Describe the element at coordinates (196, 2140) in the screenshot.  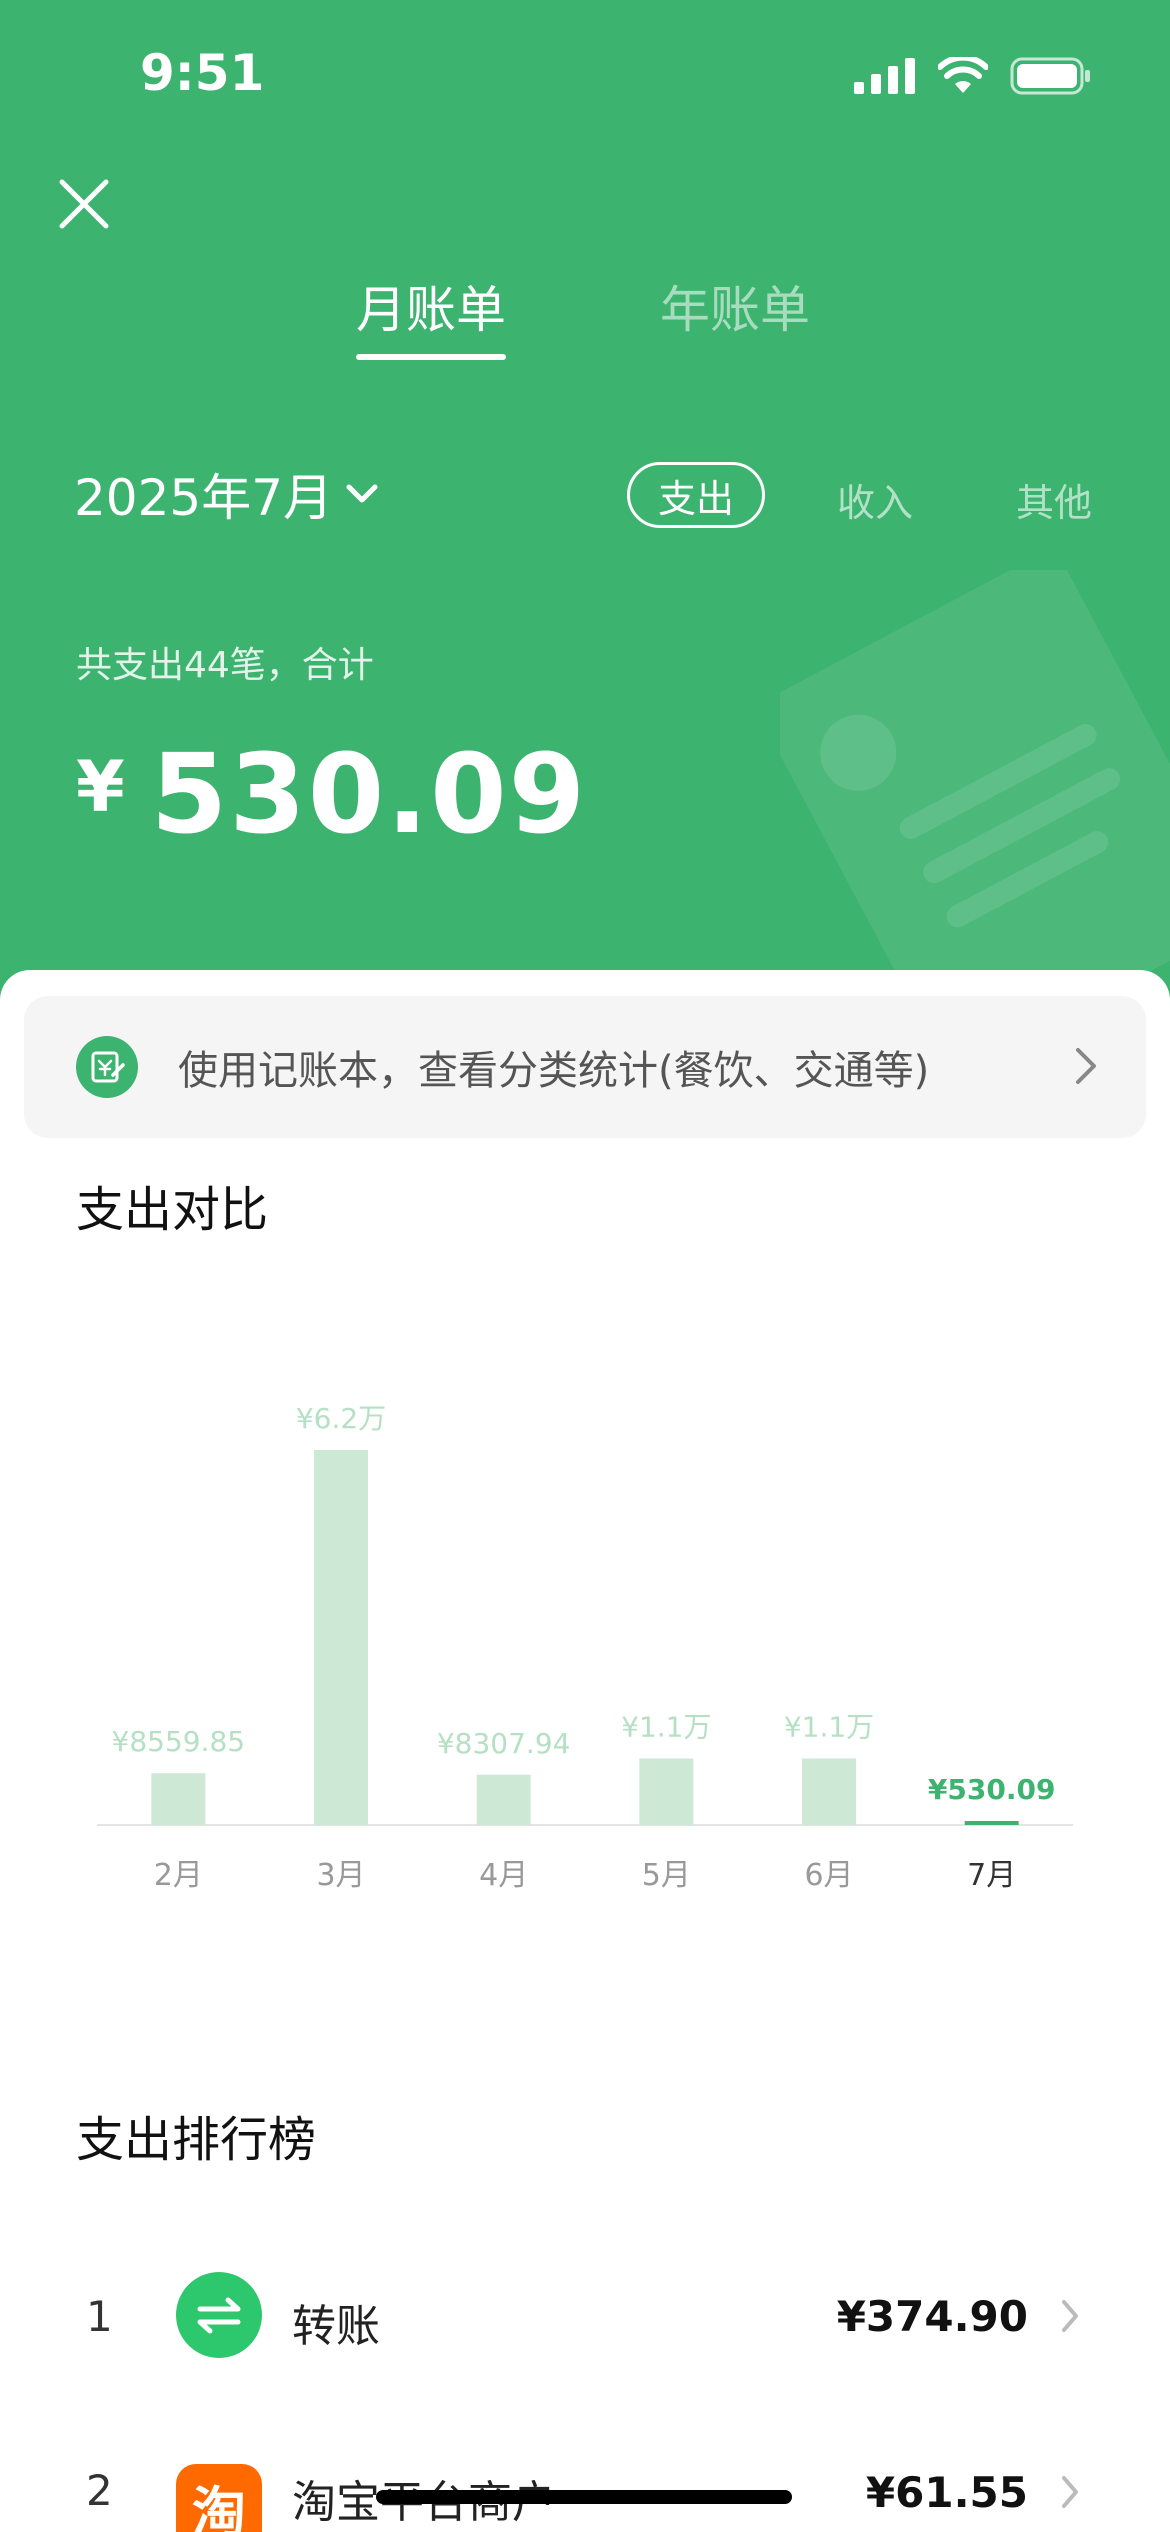
I see `expense-ranking-title: 支出排行榜` at that location.